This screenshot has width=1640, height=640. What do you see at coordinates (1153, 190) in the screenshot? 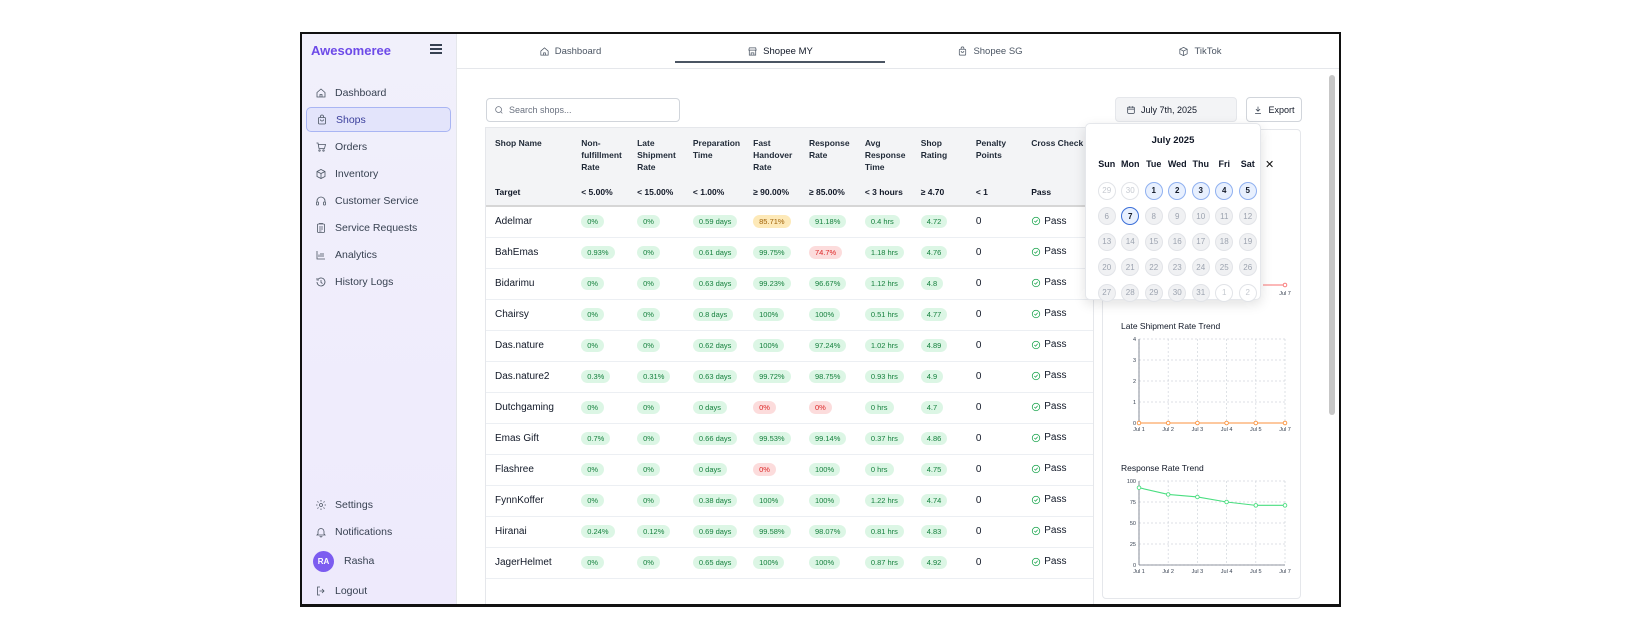
I see `calendar-day: 1` at bounding box center [1153, 190].